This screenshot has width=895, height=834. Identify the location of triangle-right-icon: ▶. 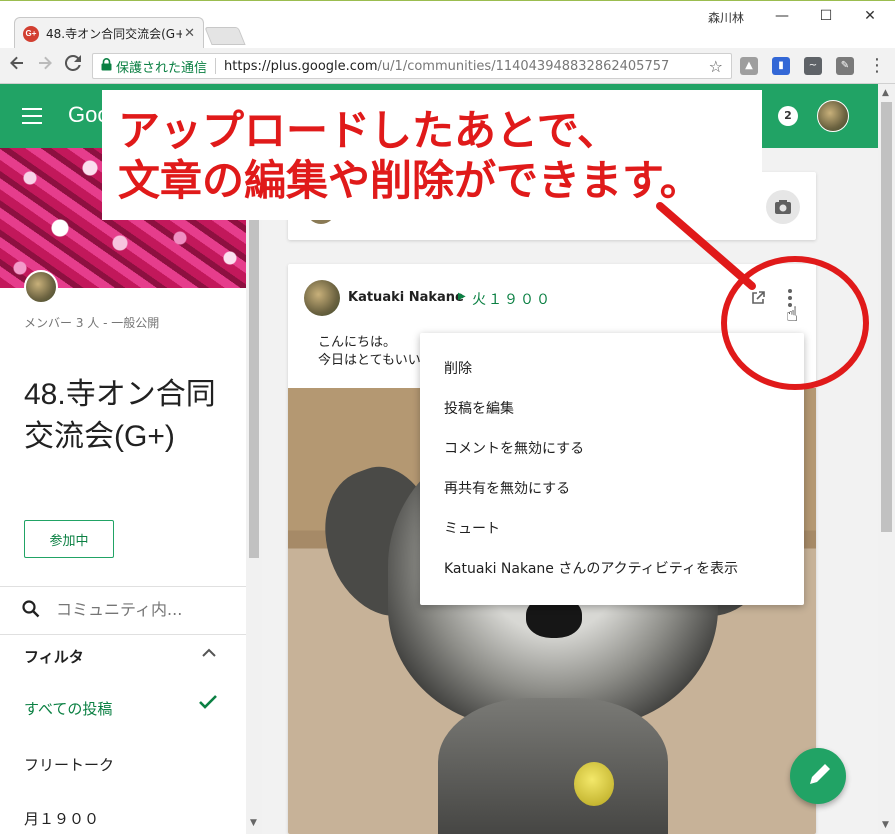
(462, 296).